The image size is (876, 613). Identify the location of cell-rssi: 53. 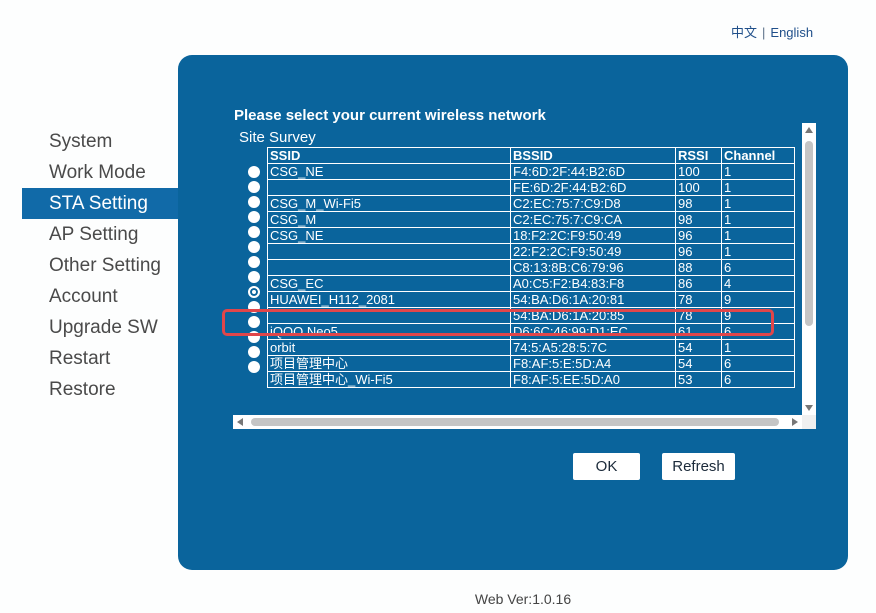
(698, 379).